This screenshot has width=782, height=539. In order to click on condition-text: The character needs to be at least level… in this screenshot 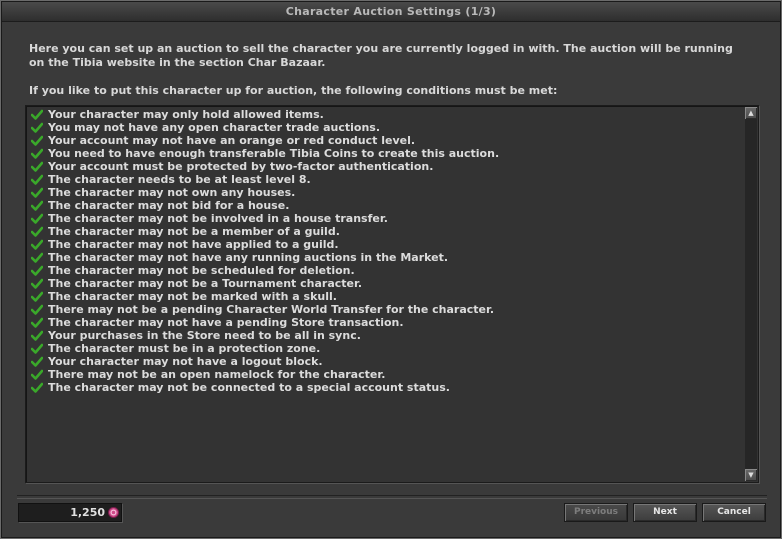, I will do `click(179, 179)`.